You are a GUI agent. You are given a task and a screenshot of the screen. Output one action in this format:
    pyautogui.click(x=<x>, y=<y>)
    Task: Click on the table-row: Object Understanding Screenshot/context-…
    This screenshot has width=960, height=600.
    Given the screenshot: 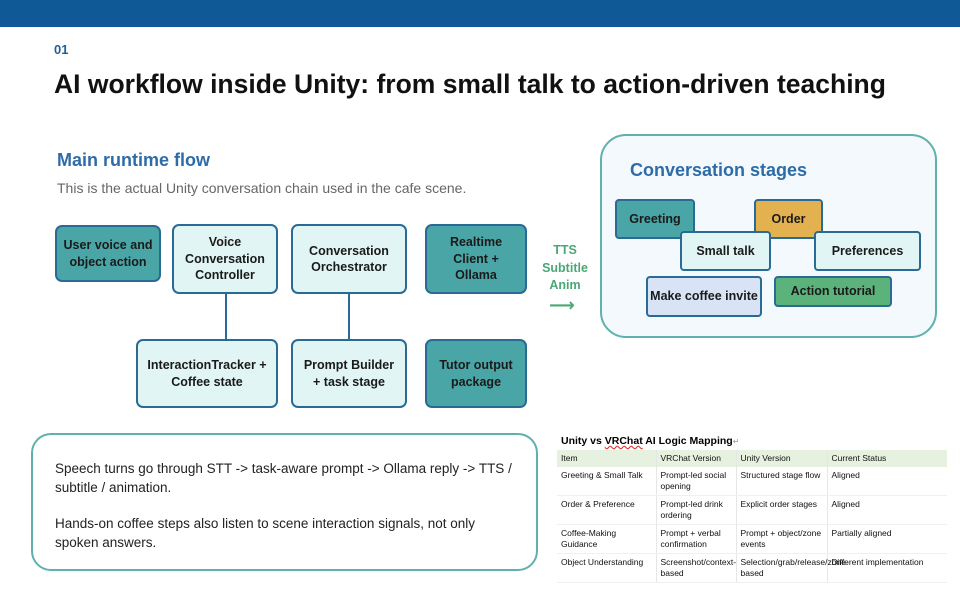 What is the action you would take?
    pyautogui.click(x=752, y=568)
    